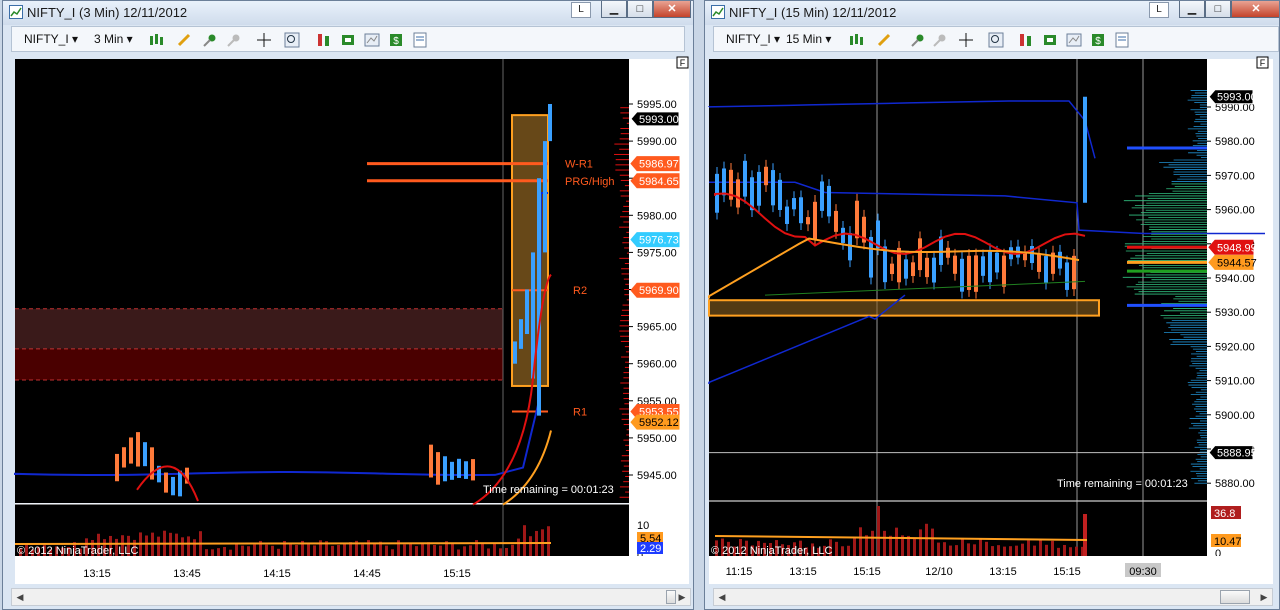 The width and height of the screenshot is (1280, 610). I want to click on left-time-tick-label: 13:15, so click(97, 574).